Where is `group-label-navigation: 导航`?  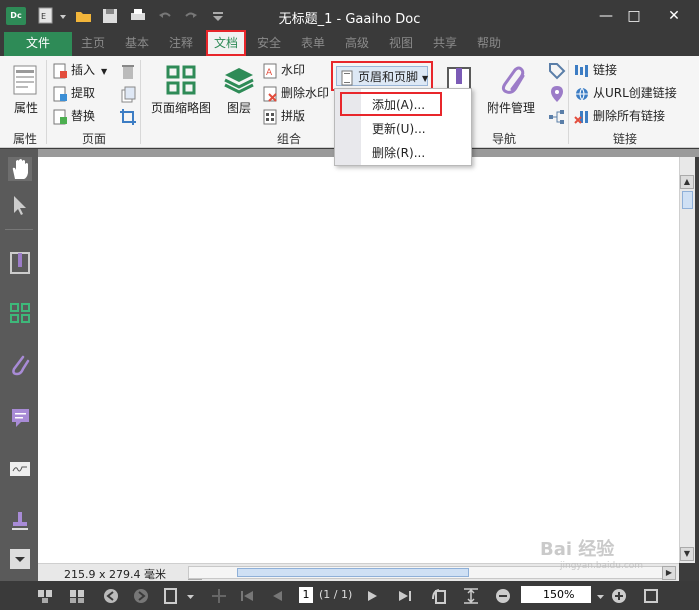 group-label-navigation: 导航 is located at coordinates (503, 139).